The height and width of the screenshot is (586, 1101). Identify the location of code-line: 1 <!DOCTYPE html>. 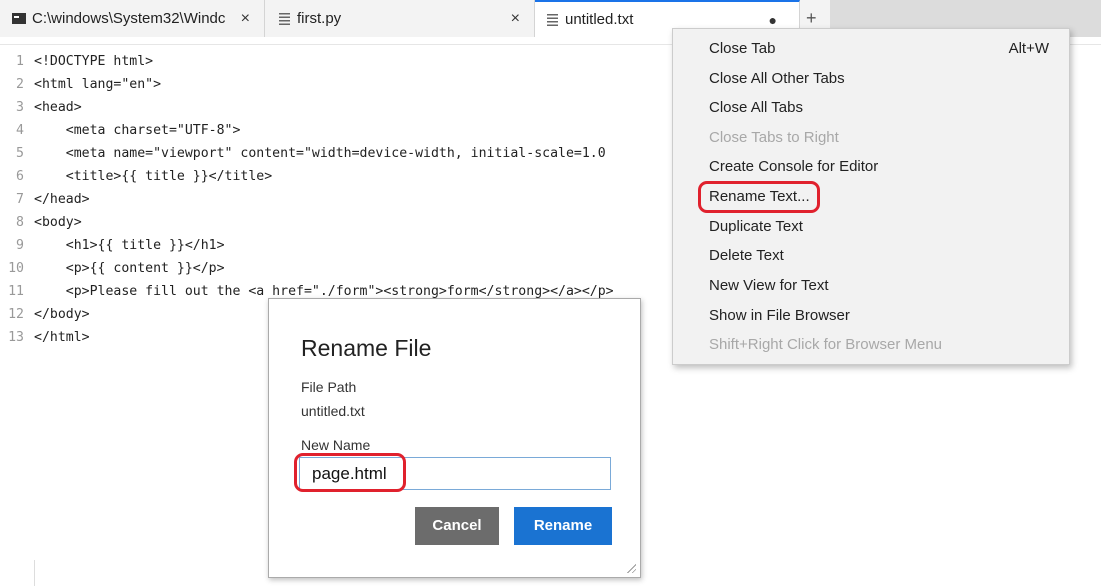
(76, 61).